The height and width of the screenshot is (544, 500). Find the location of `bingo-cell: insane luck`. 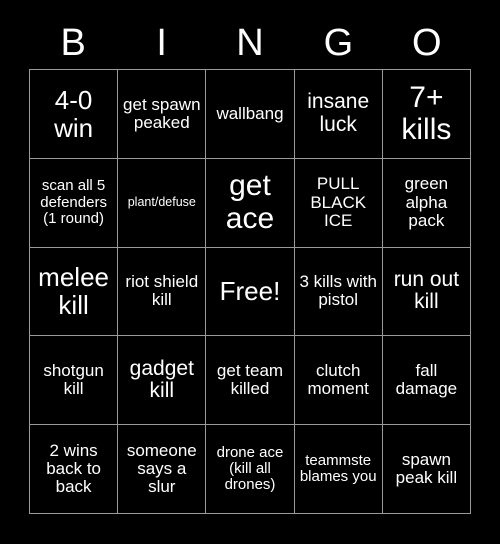

bingo-cell: insane luck is located at coordinates (338, 114).